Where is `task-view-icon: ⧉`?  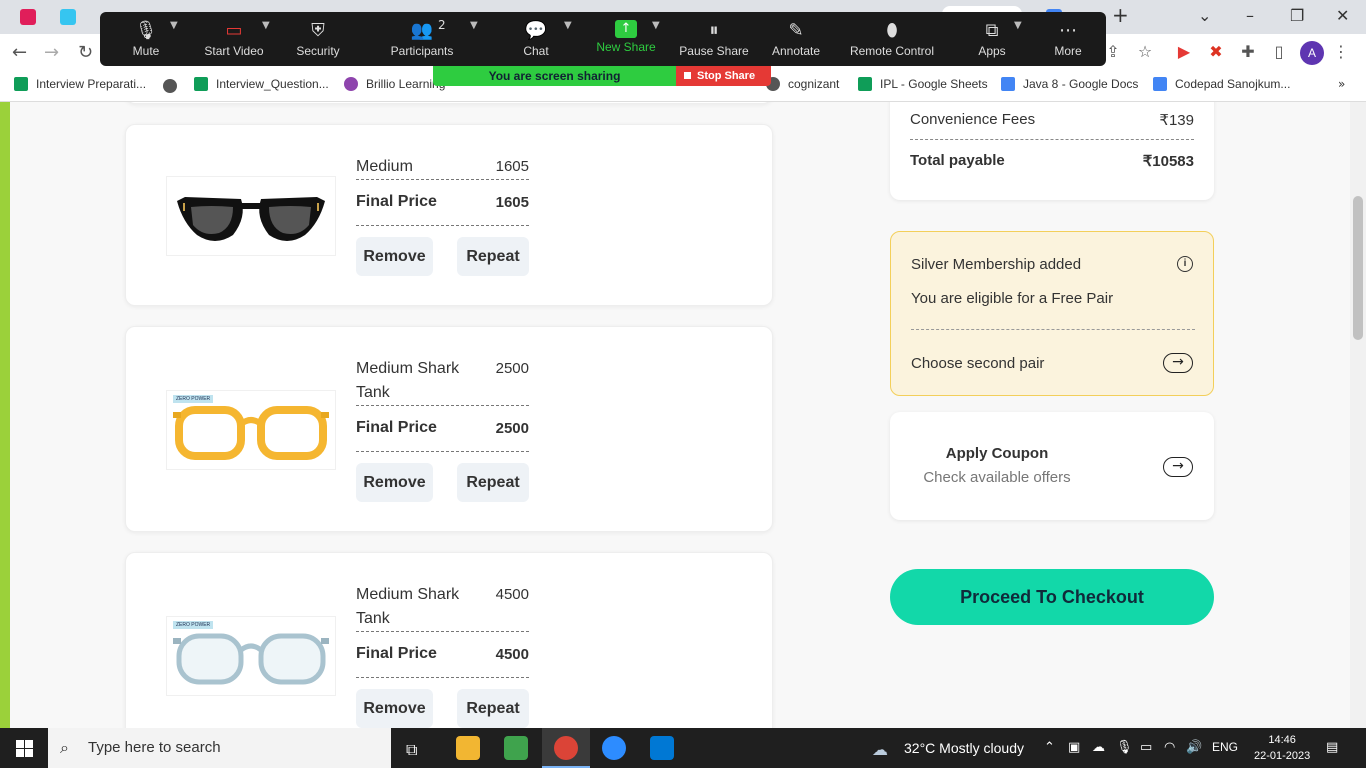
task-view-icon: ⧉ is located at coordinates (411, 750).